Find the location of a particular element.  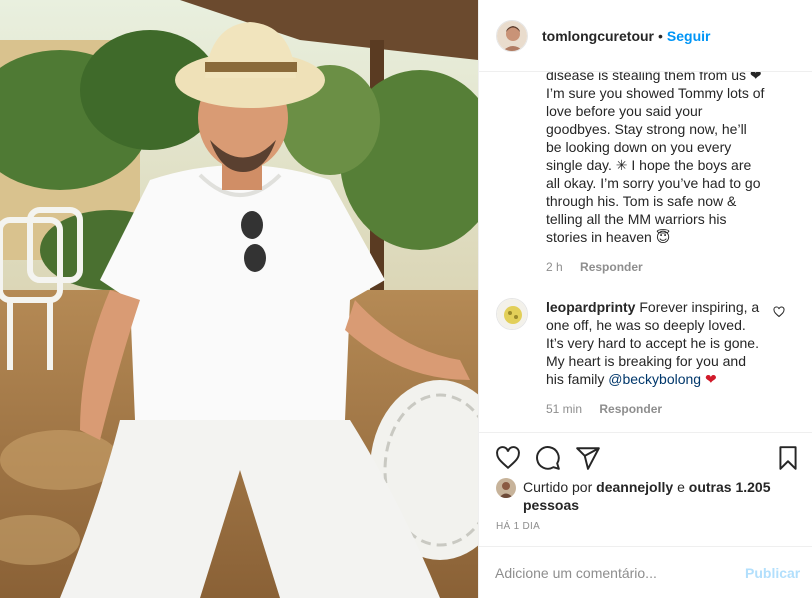

post-timestamp: HÁ 1 DIA is located at coordinates (518, 526).